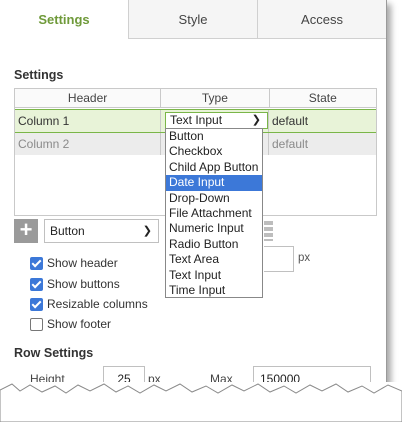  I want to click on tab-settings: Settings, so click(64, 19).